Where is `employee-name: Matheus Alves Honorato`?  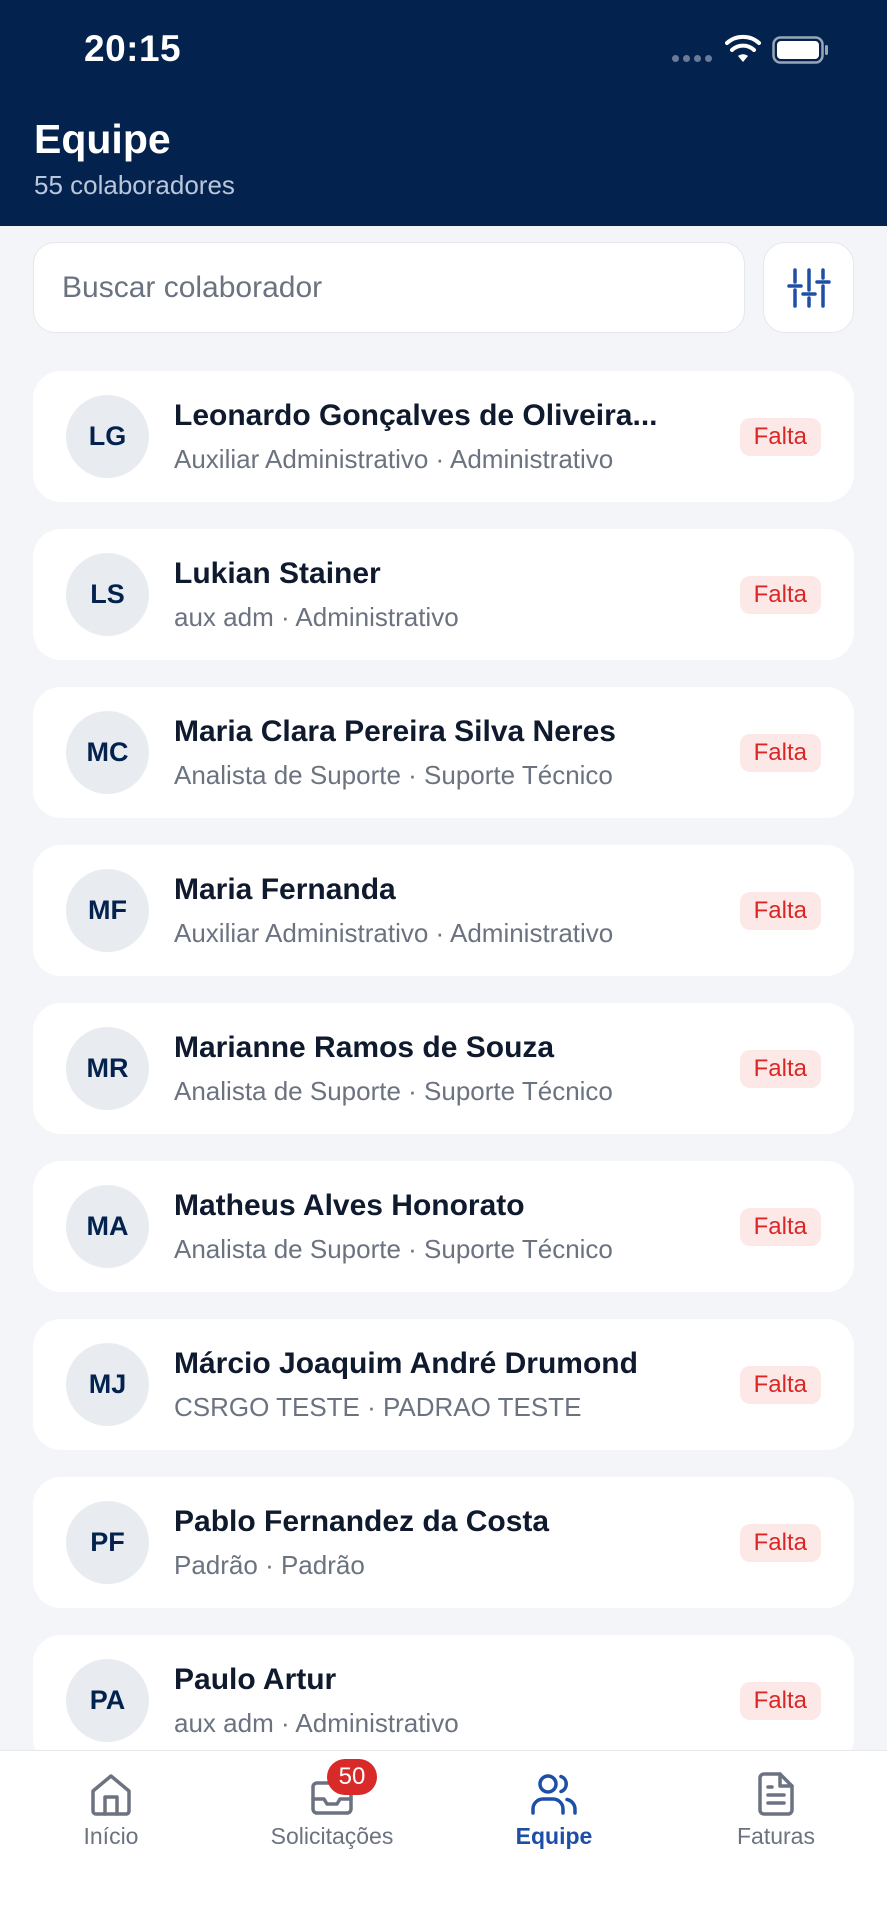
employee-name: Matheus Alves Honorato is located at coordinates (349, 1205).